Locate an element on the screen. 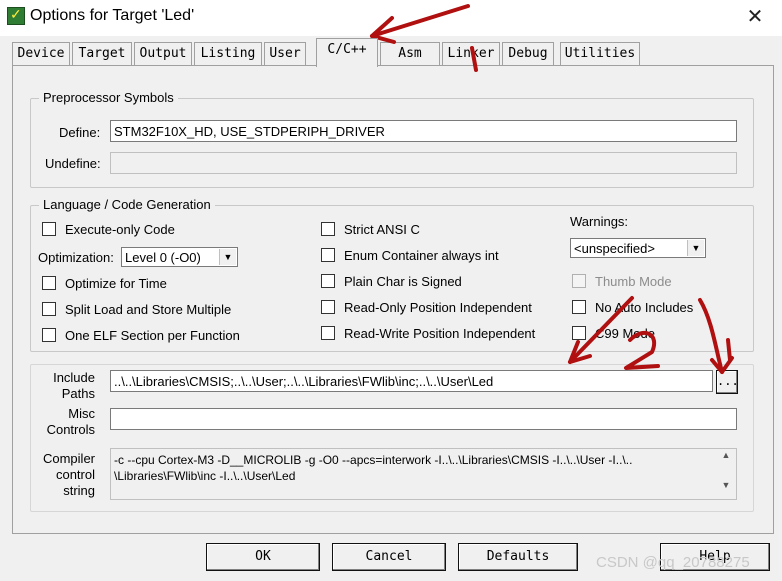 This screenshot has width=782, height=581. language-group-title: Language / Code Generation is located at coordinates (127, 204).